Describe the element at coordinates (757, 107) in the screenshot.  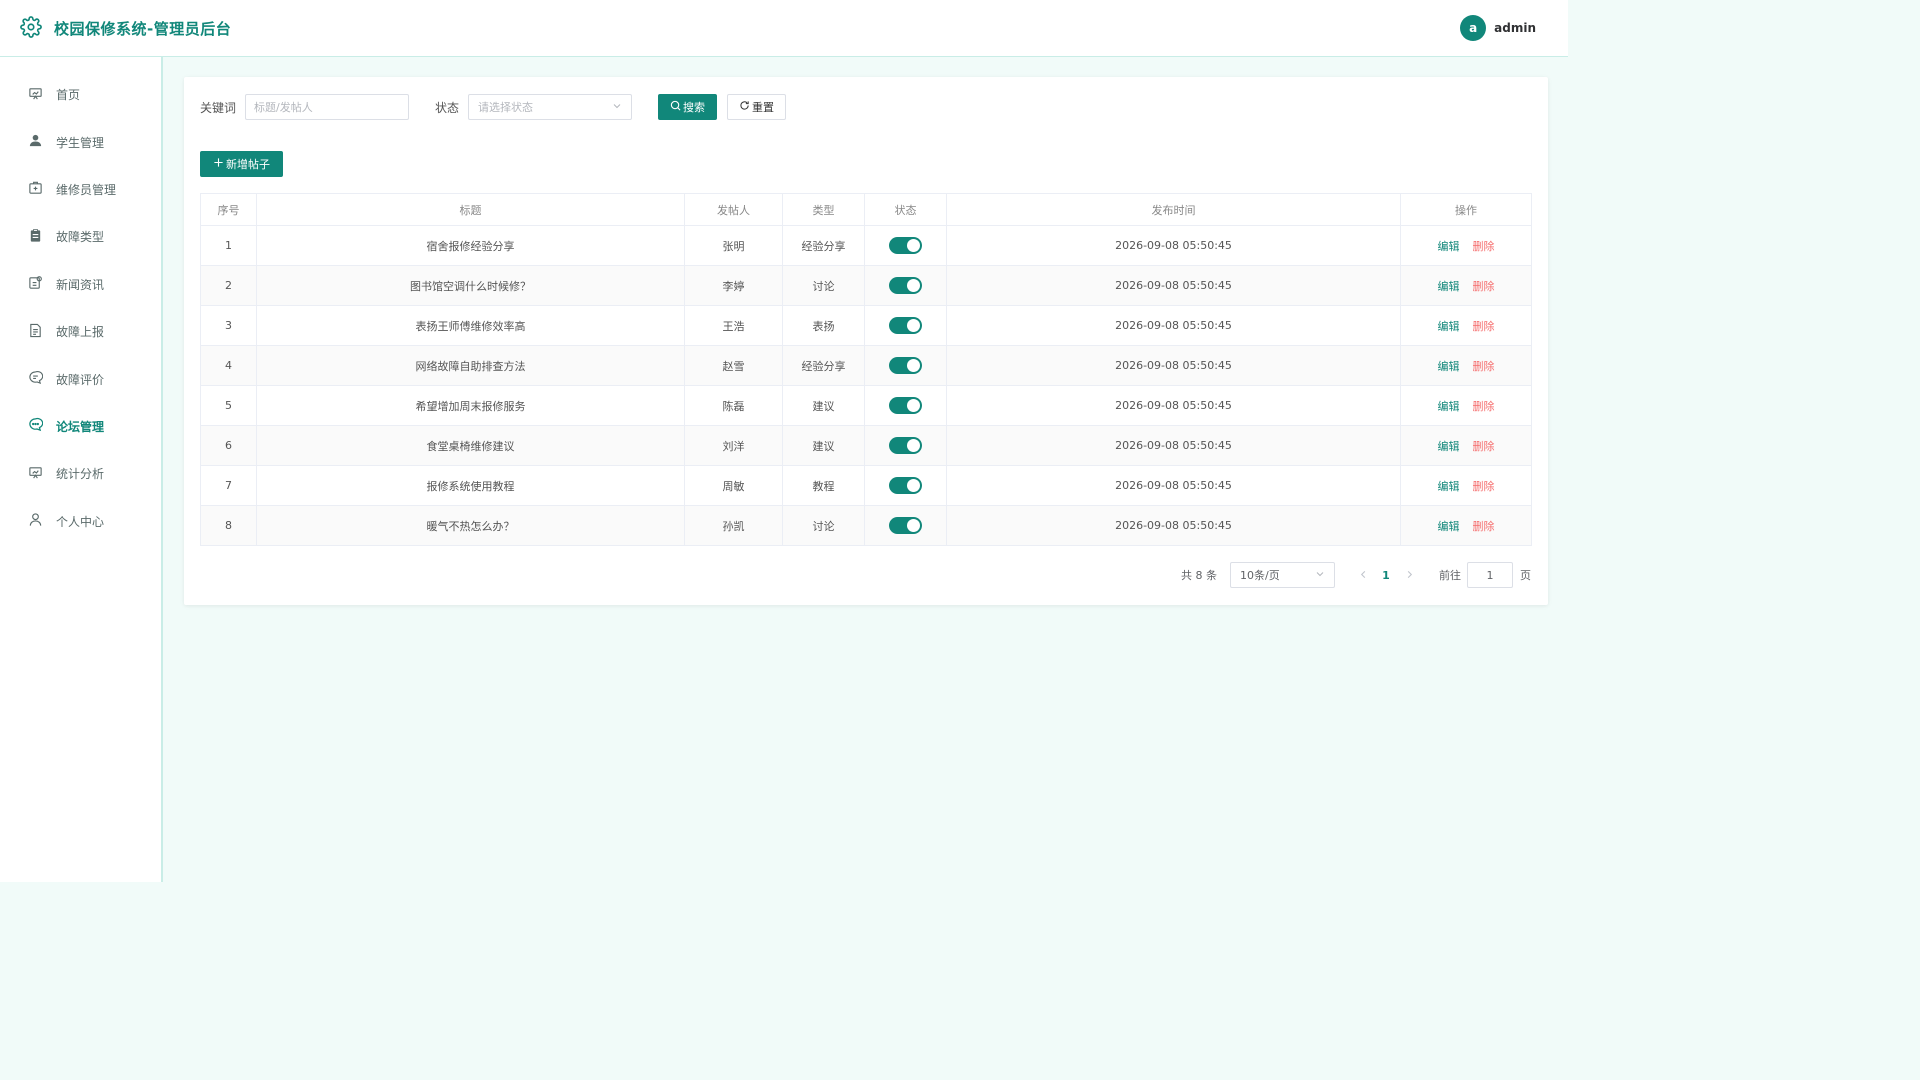
I see `reset-button: 重置` at that location.